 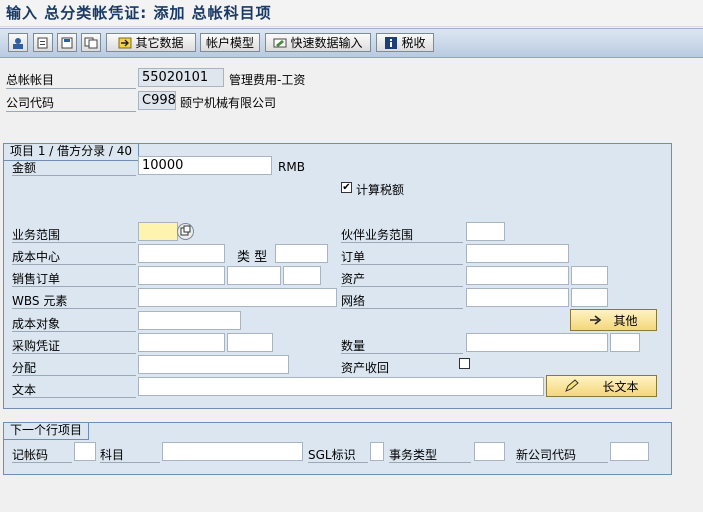 I want to click on value-help-icon, so click(x=185, y=230).